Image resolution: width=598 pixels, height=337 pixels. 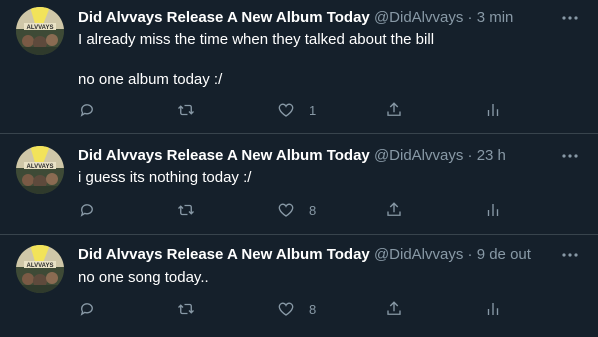 I want to click on timestamp: 23 h, so click(x=491, y=155).